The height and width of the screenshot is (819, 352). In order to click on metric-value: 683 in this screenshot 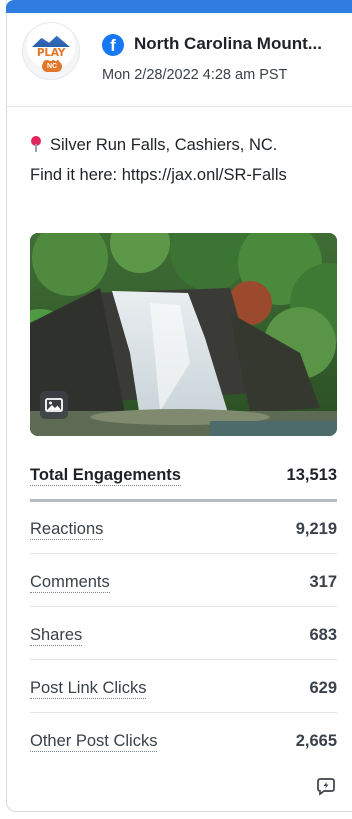, I will do `click(323, 635)`.